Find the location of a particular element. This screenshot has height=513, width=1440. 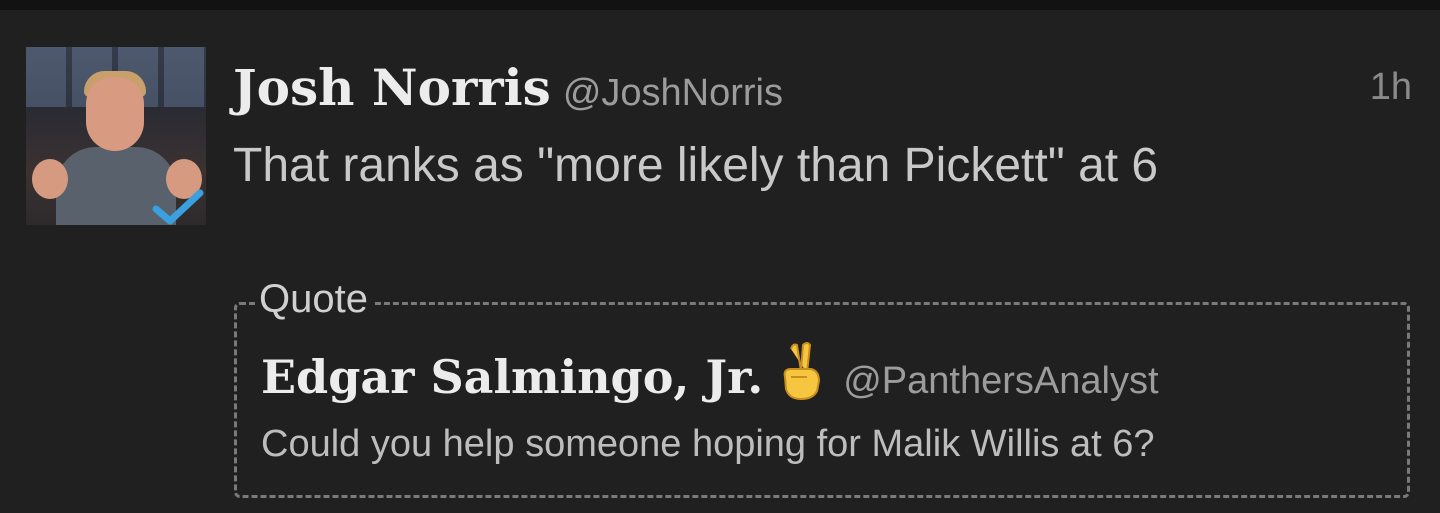

verified-check-icon is located at coordinates (178, 207).